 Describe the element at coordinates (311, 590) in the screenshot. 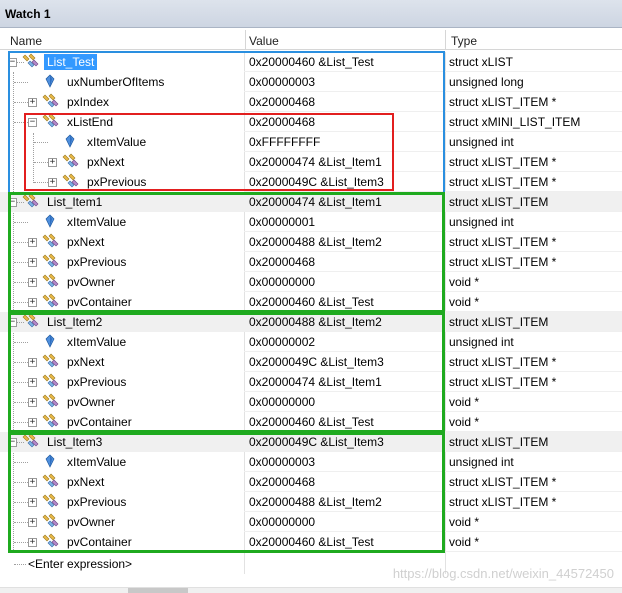

I see `horizontal-scrollbar` at that location.